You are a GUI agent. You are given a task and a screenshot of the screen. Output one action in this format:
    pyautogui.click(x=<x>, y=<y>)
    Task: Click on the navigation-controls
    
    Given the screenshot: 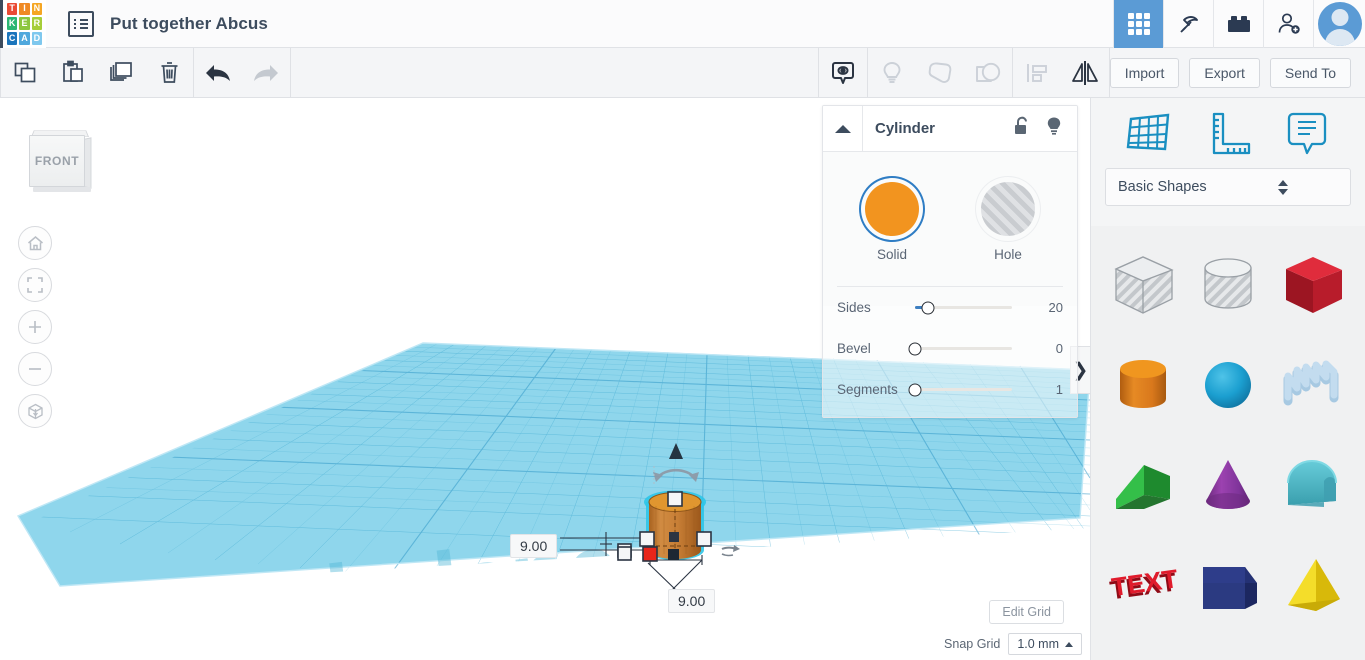 What is the action you would take?
    pyautogui.click(x=35, y=327)
    